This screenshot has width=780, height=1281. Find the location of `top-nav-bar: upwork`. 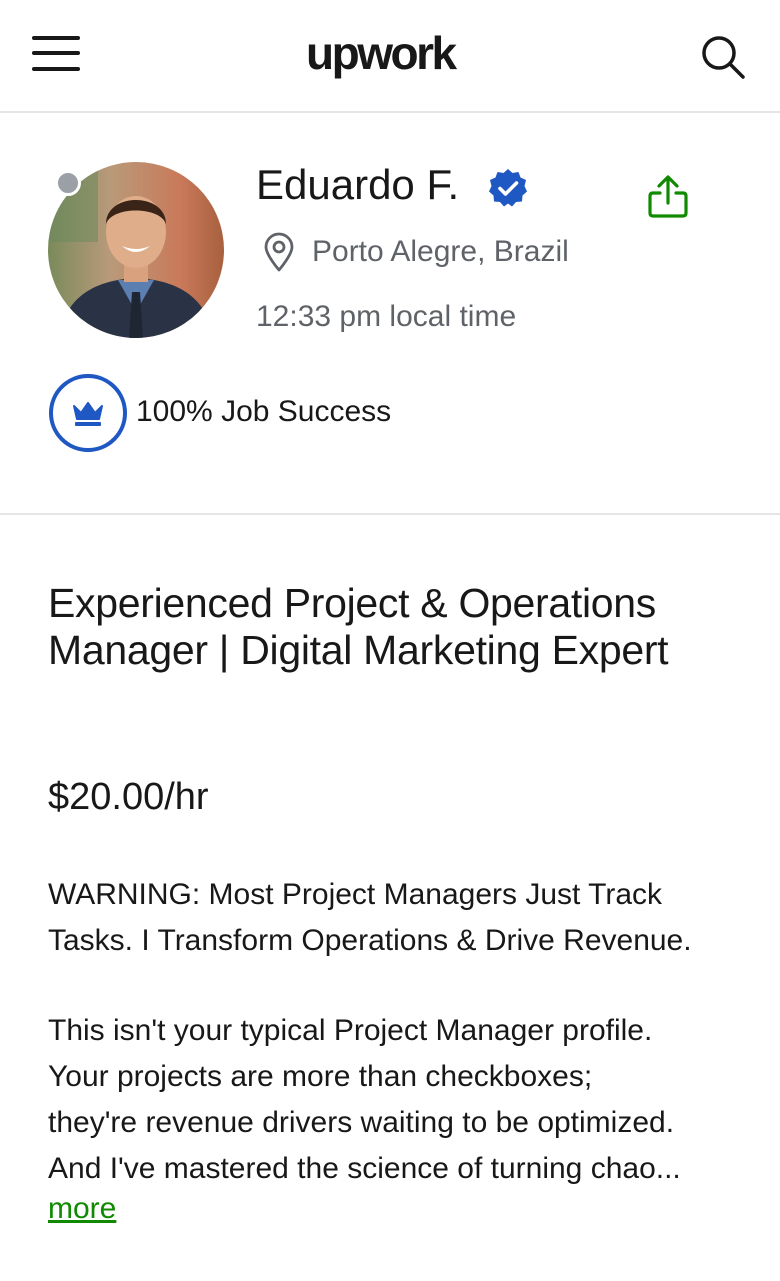

top-nav-bar: upwork is located at coordinates (390, 56).